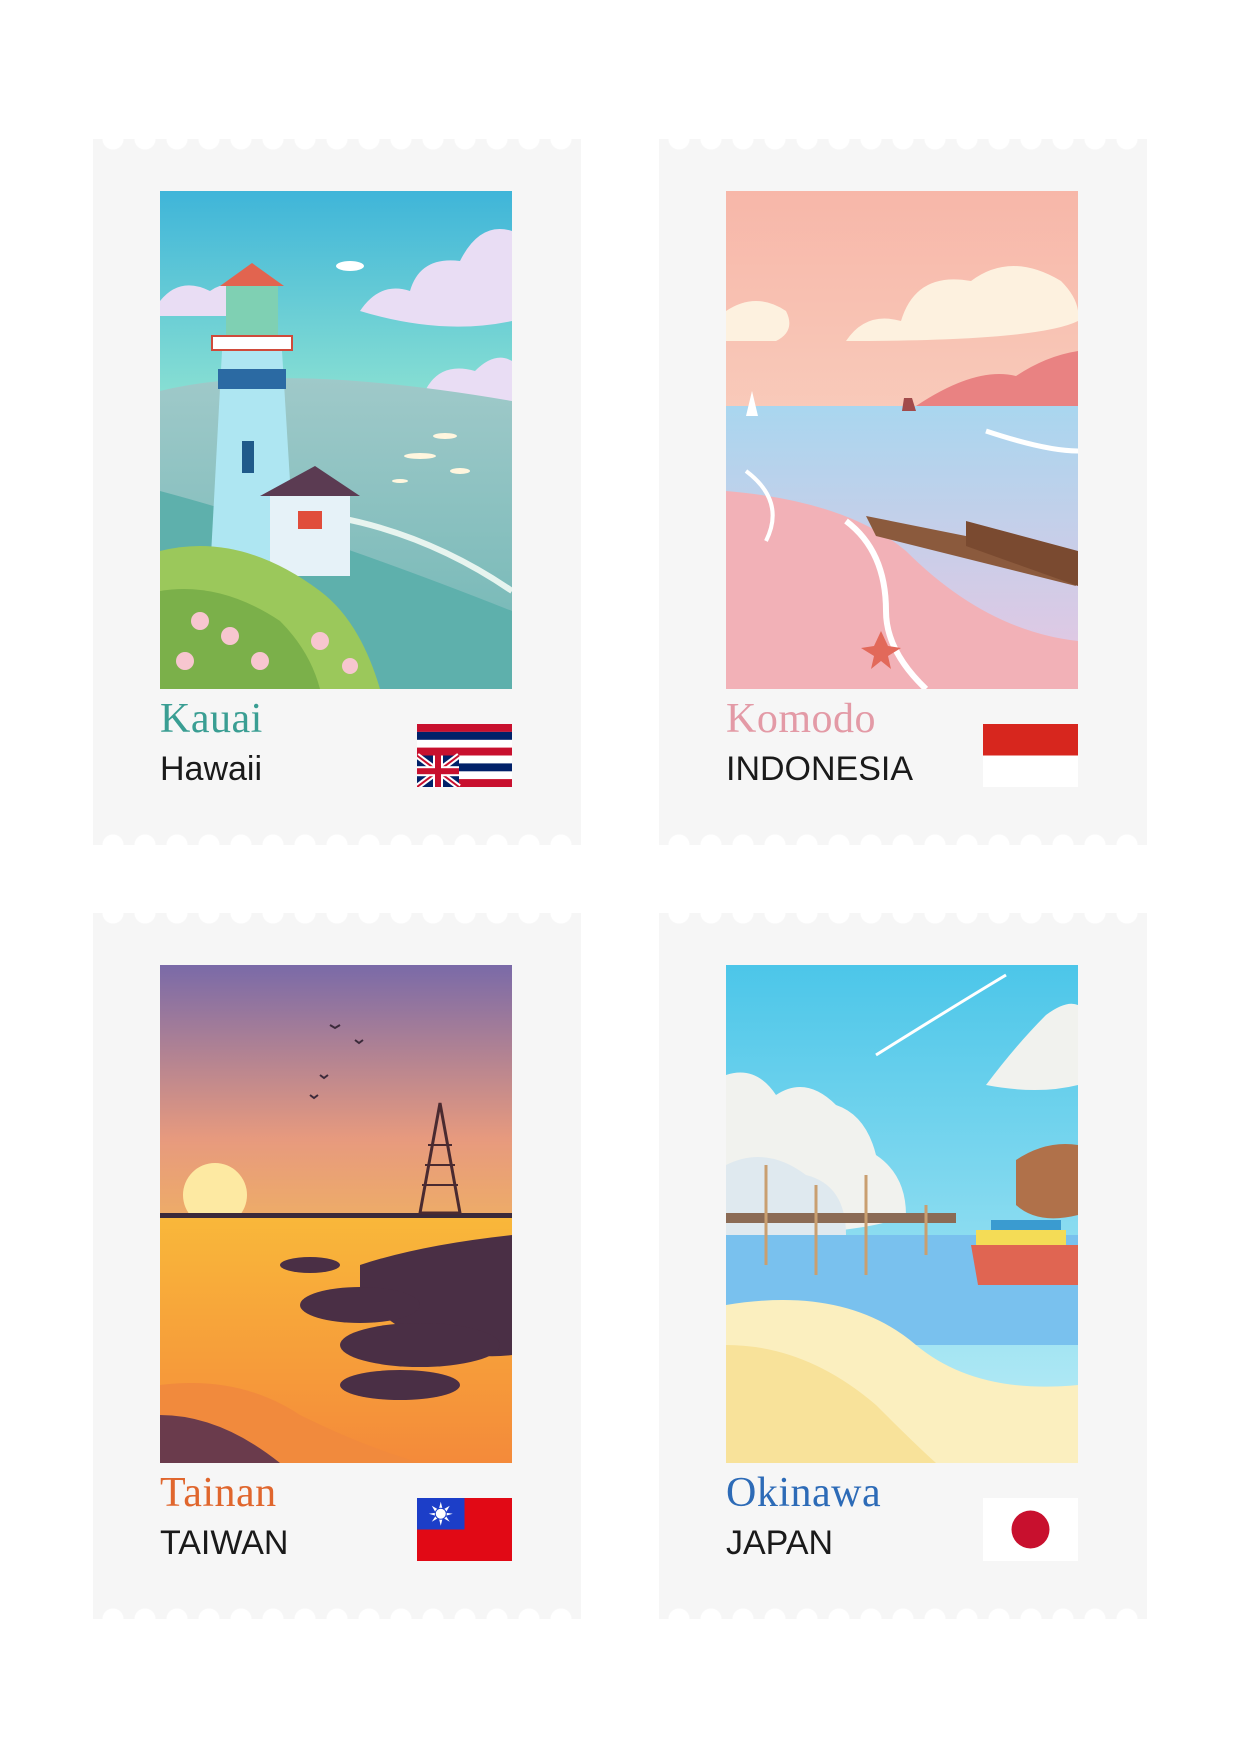  Describe the element at coordinates (211, 769) in the screenshot. I see `region-name: Hawaii` at that location.